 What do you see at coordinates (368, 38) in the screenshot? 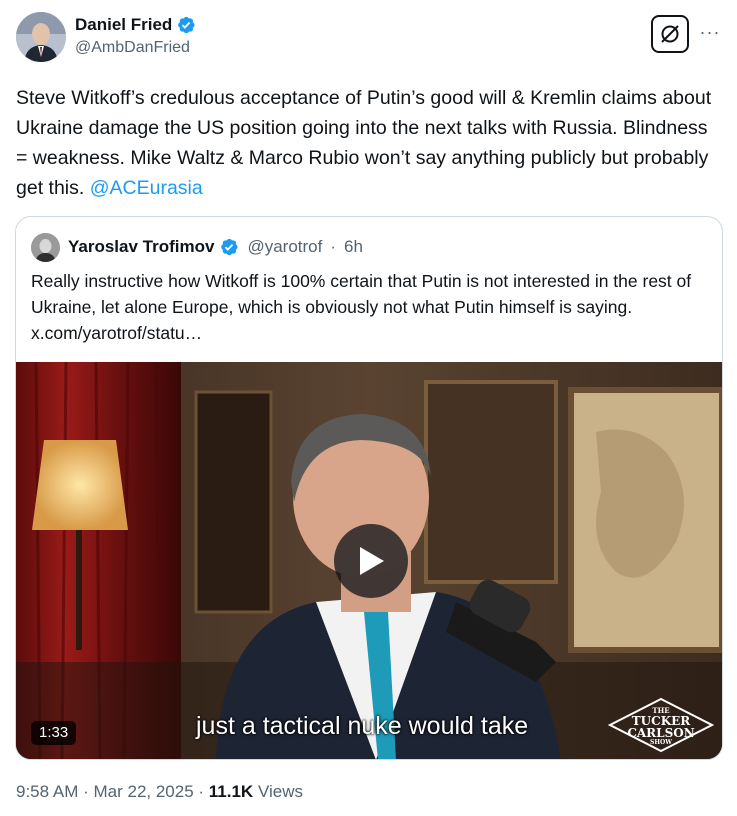
I see `tweet-header: Daniel Fried @AmbDanFried ···` at bounding box center [368, 38].